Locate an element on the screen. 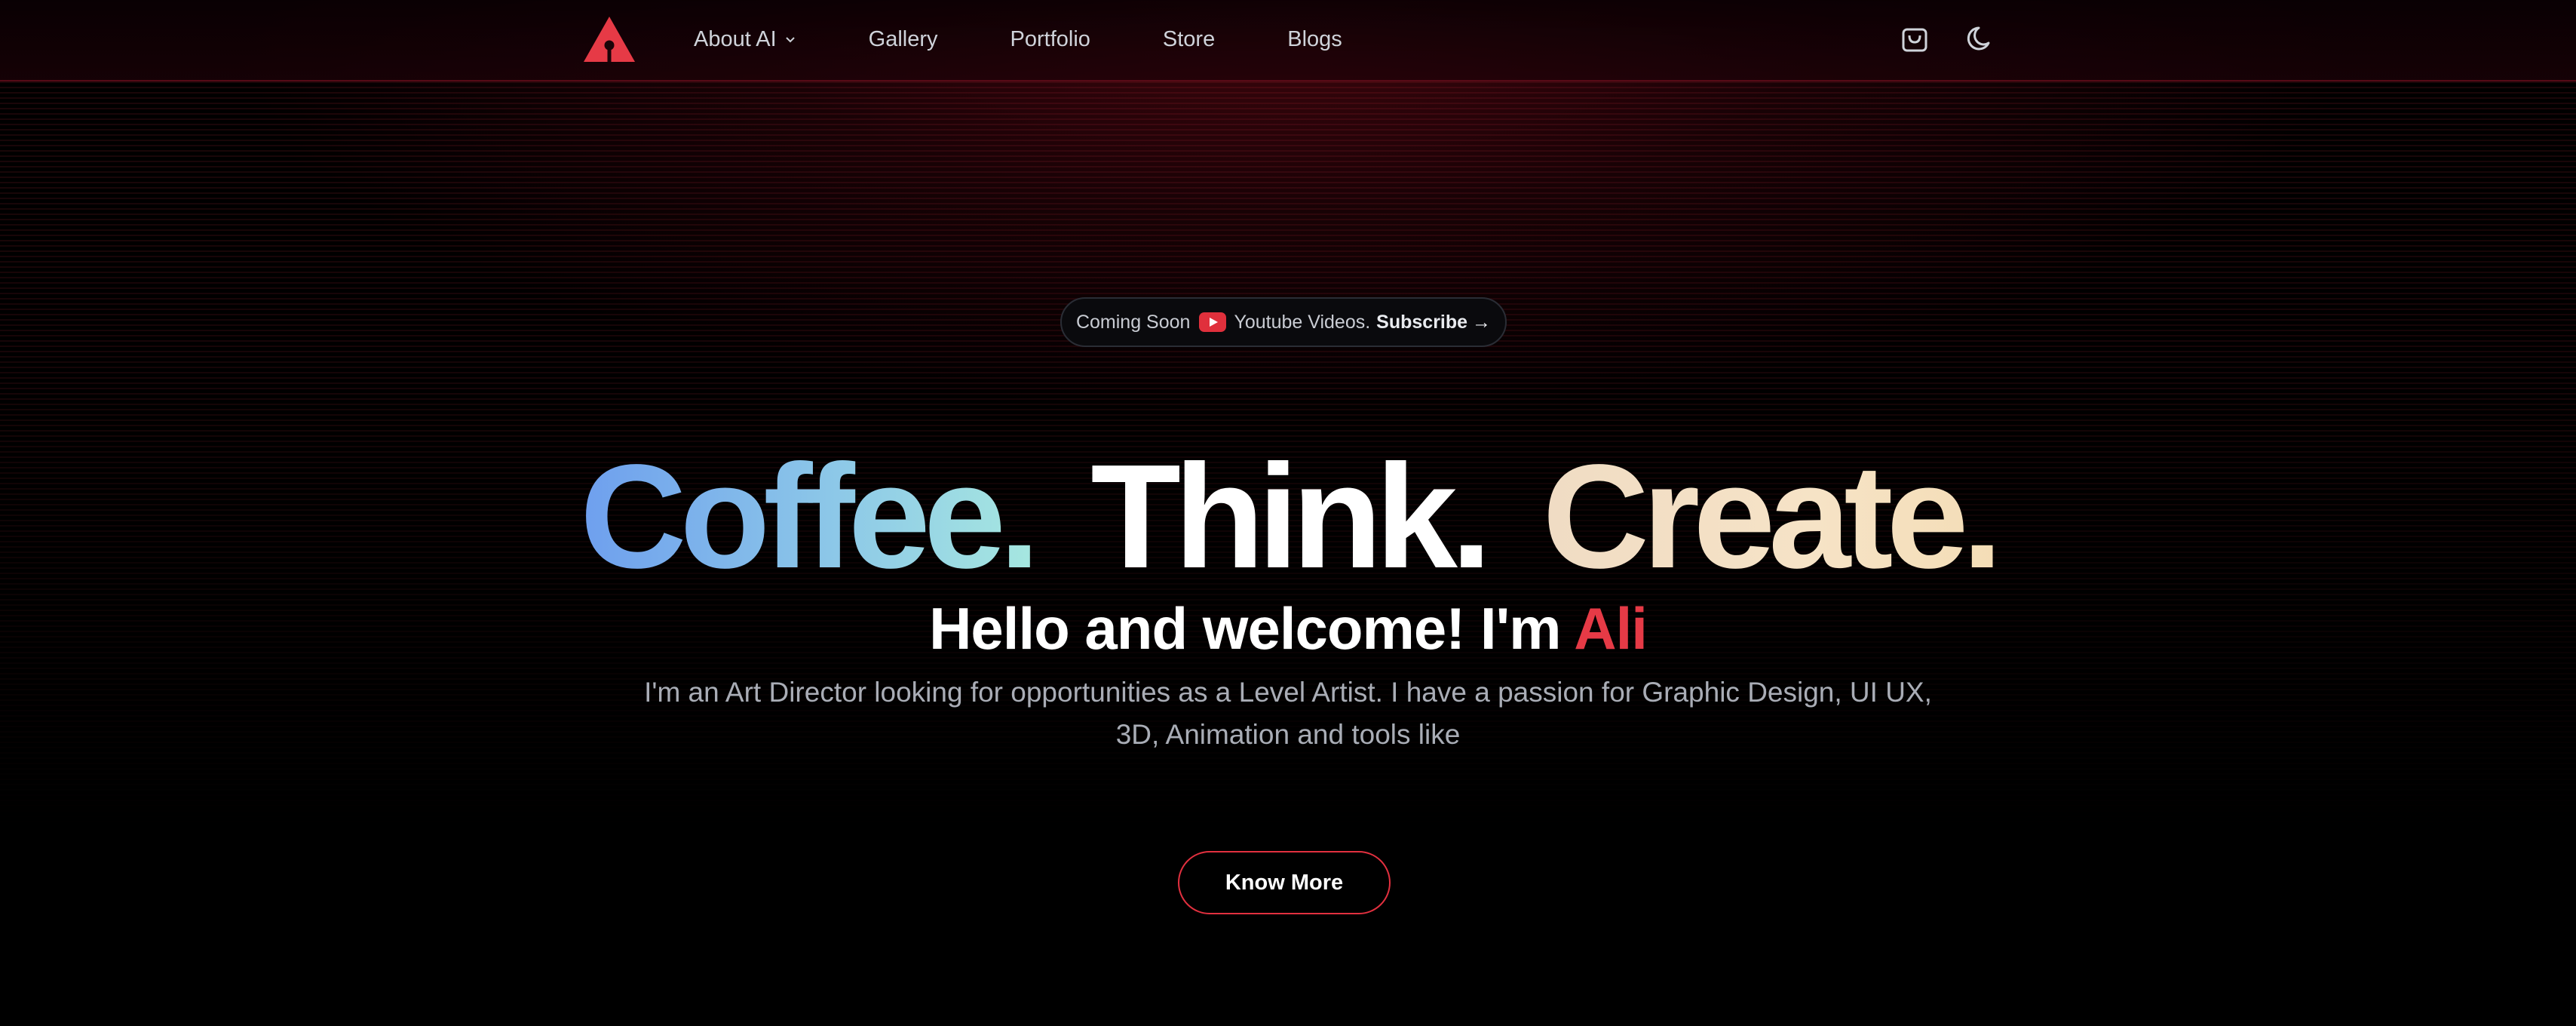  moon-icon is located at coordinates (1982, 38).